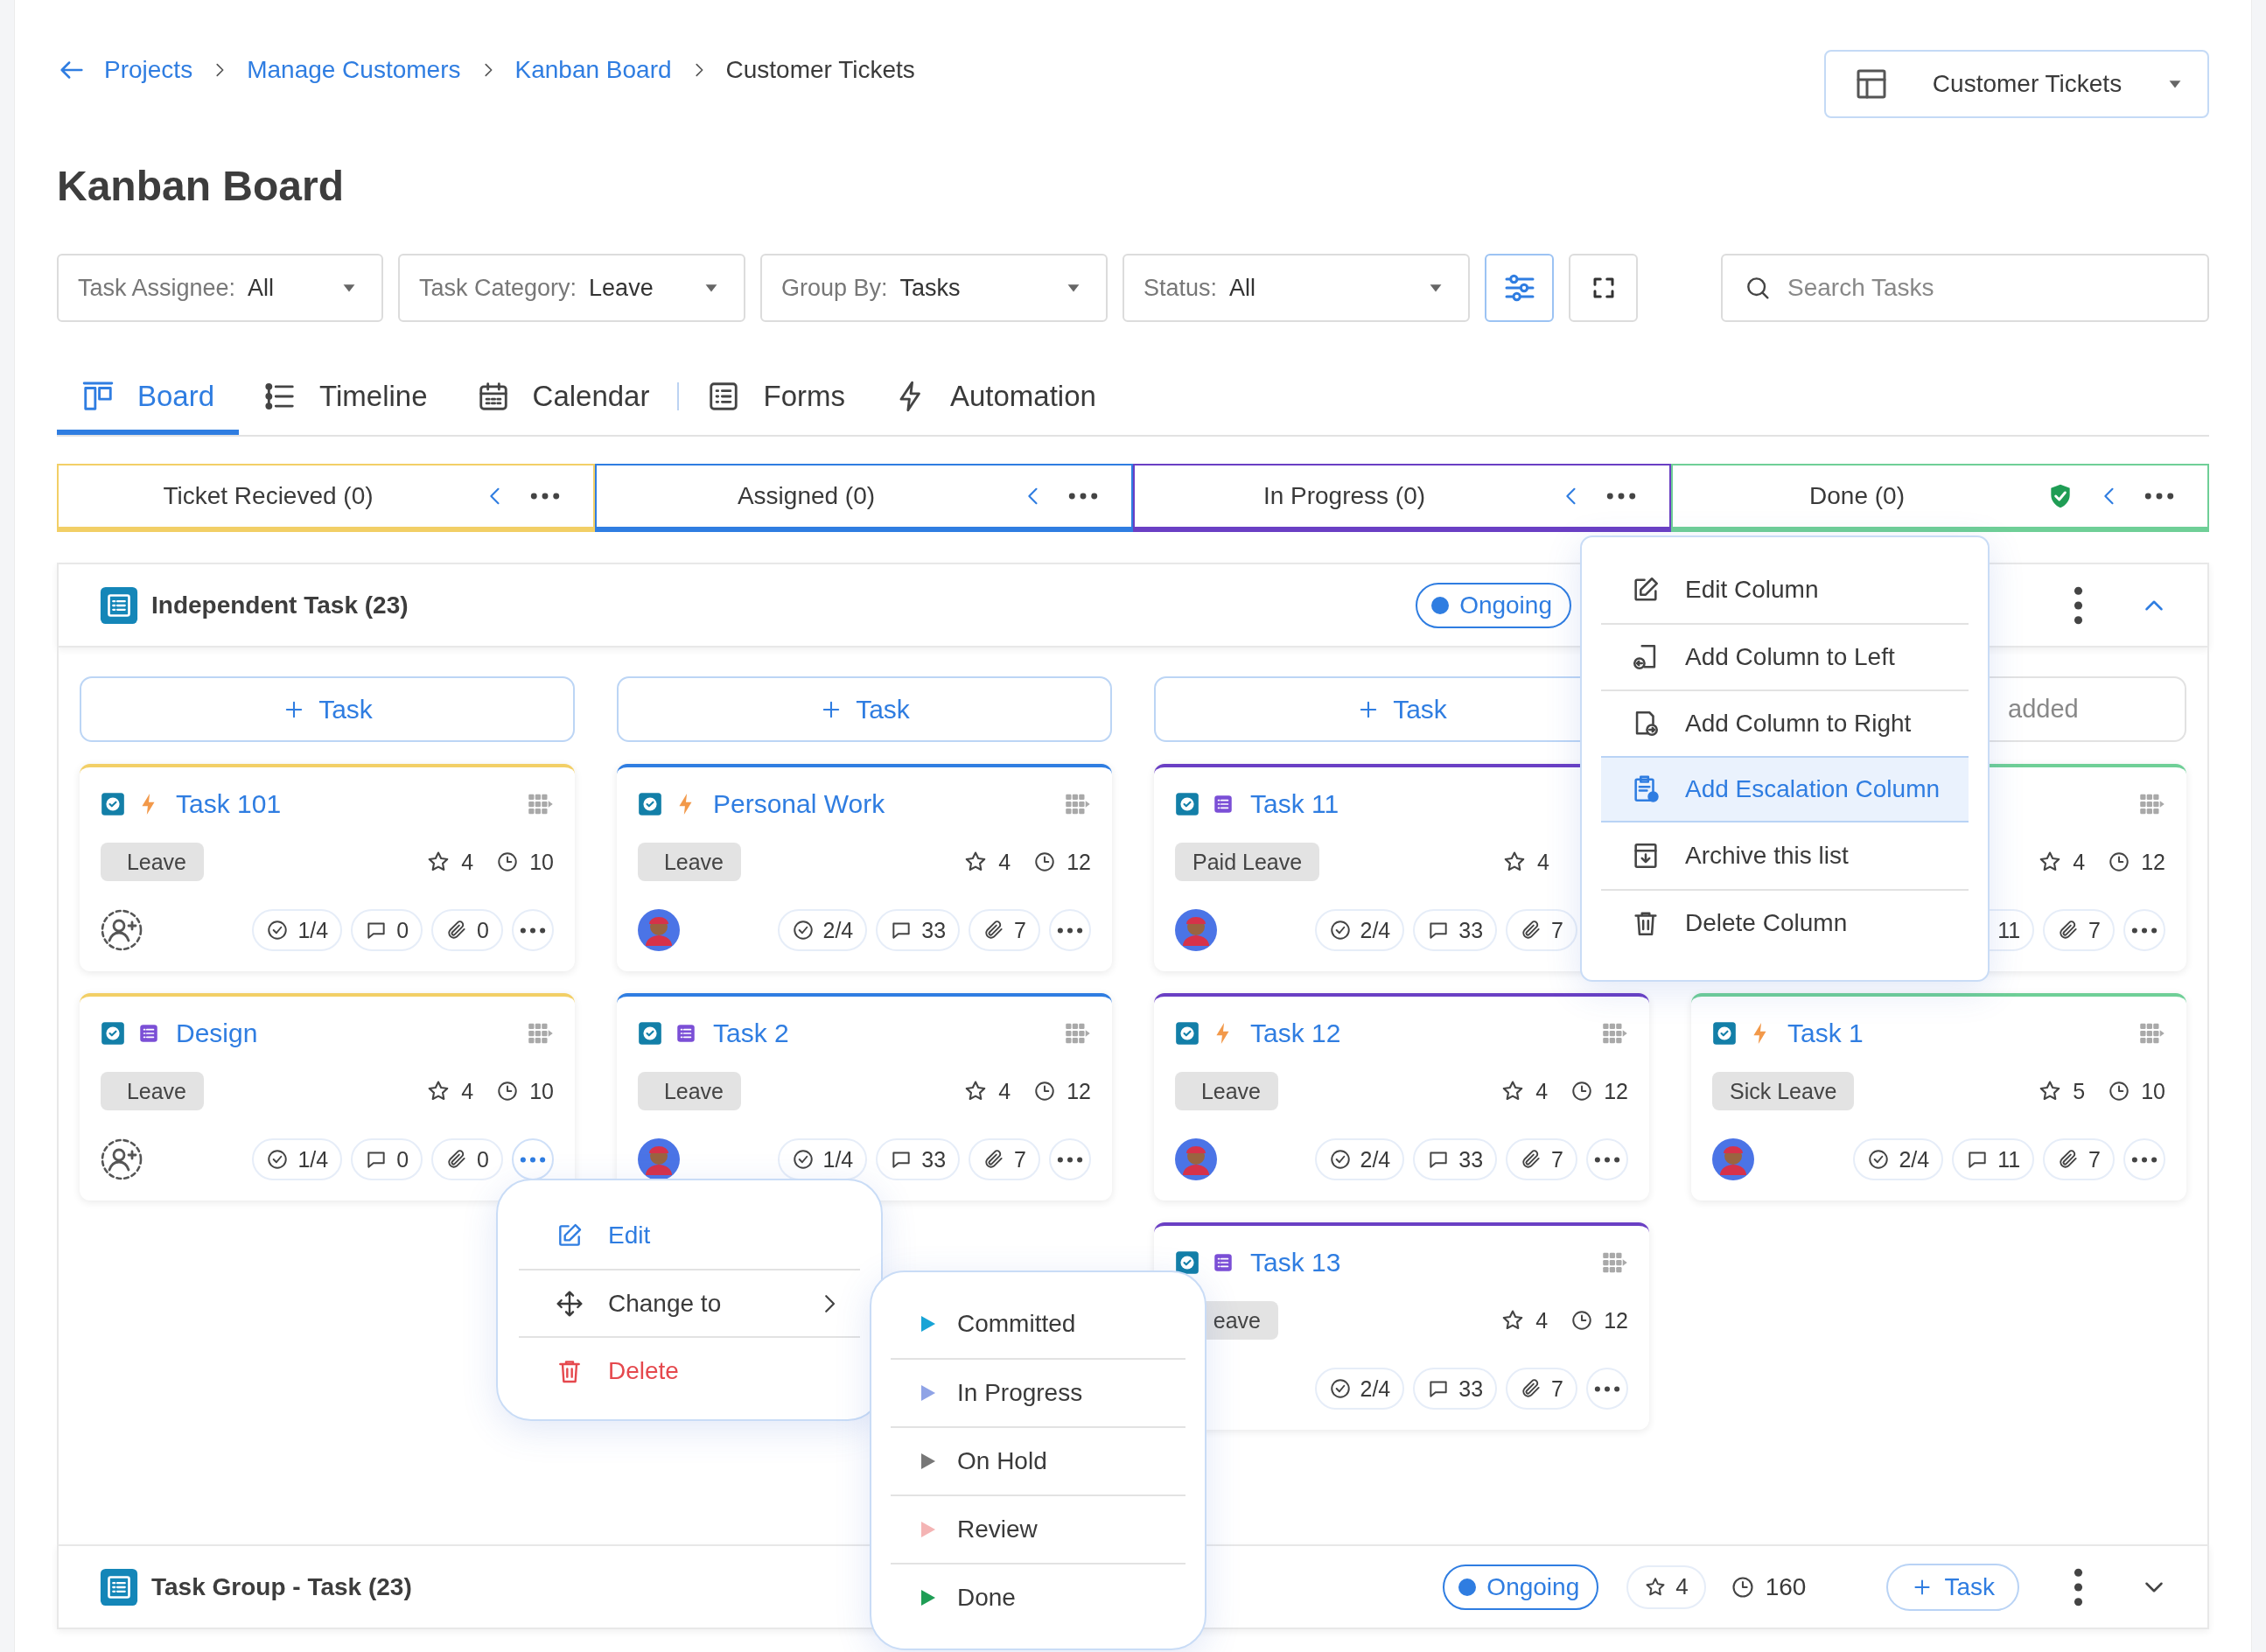  Describe the element at coordinates (354, 70) in the screenshot. I see `breadcrumb-link: Manage Customers` at that location.